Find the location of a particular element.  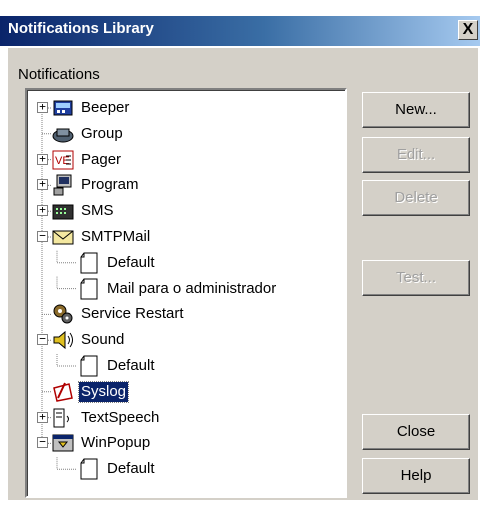

tree-item: SMS is located at coordinates (83, 211).